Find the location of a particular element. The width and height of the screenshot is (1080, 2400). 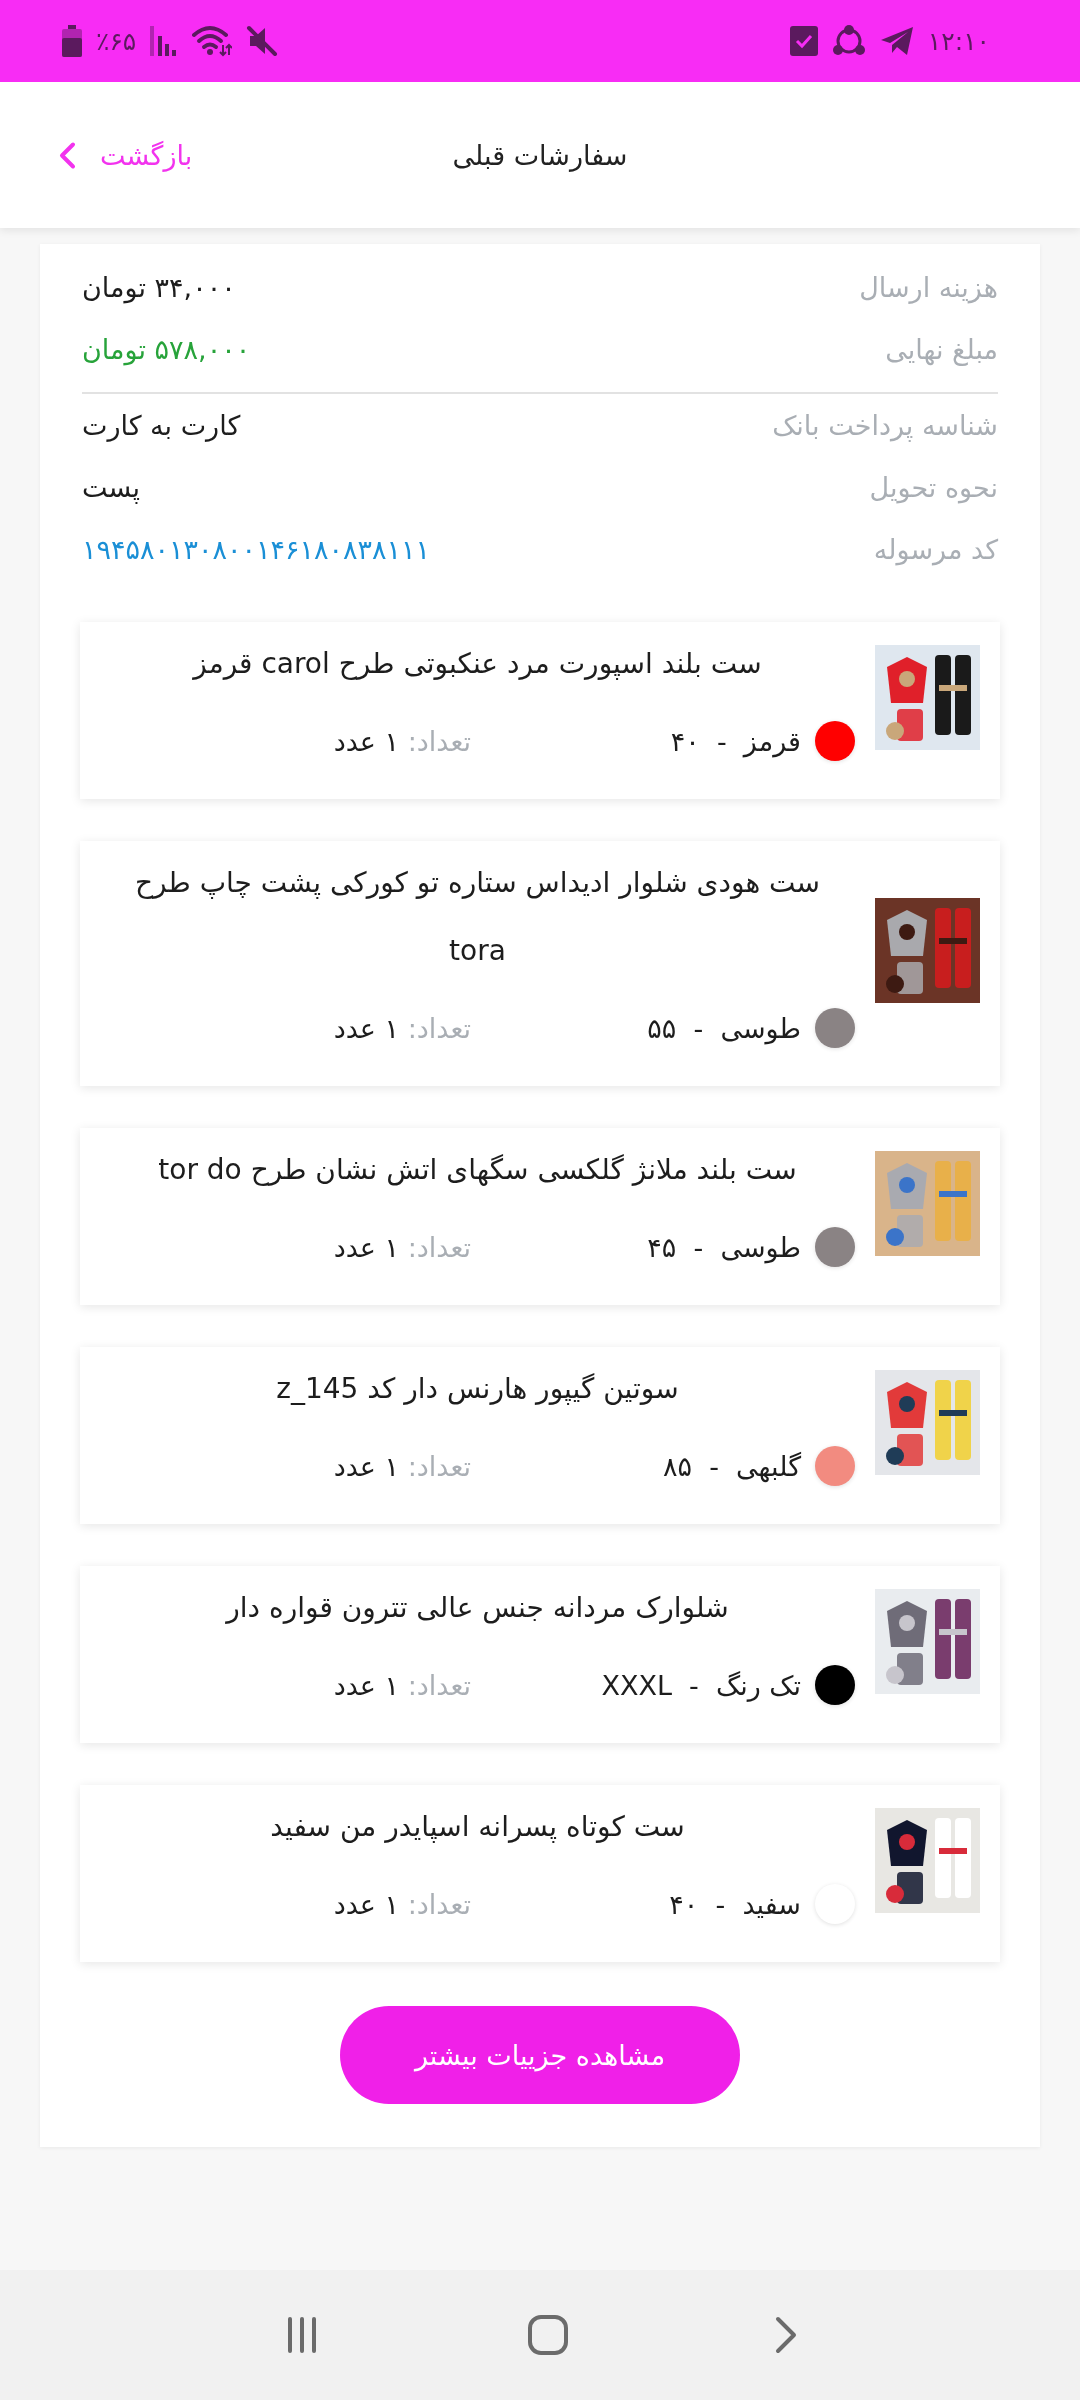

product-card: شلوارک مردانه جنس عالی تترون قواره دار تک رنگ - XXXL تعداد: ۱ عدد is located at coordinates (540, 1654).